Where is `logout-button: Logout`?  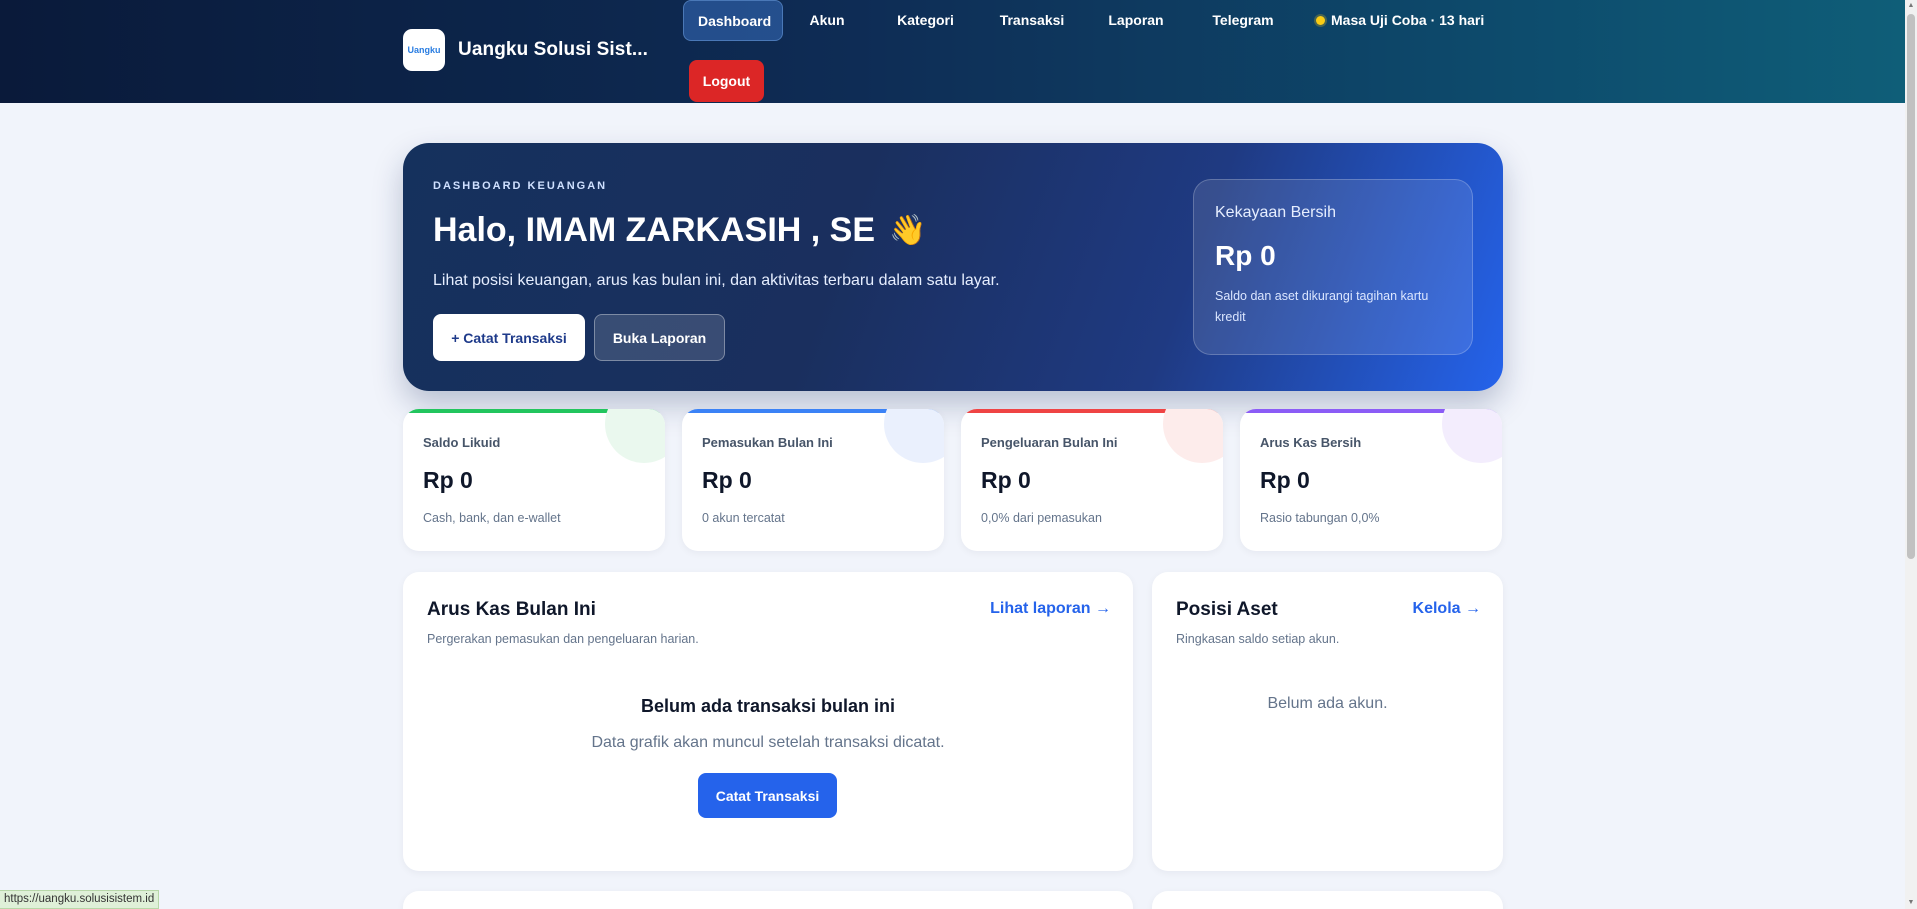
logout-button: Logout is located at coordinates (726, 81).